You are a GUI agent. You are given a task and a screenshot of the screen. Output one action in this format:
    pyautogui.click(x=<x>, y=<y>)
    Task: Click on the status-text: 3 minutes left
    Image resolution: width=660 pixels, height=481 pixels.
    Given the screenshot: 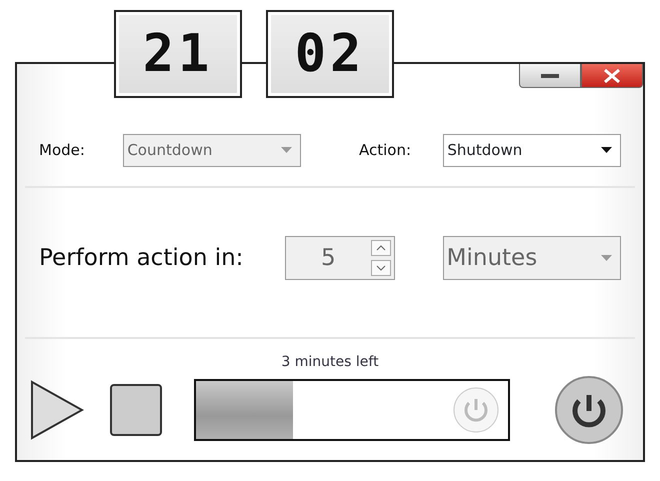 What is the action you would take?
    pyautogui.click(x=330, y=362)
    